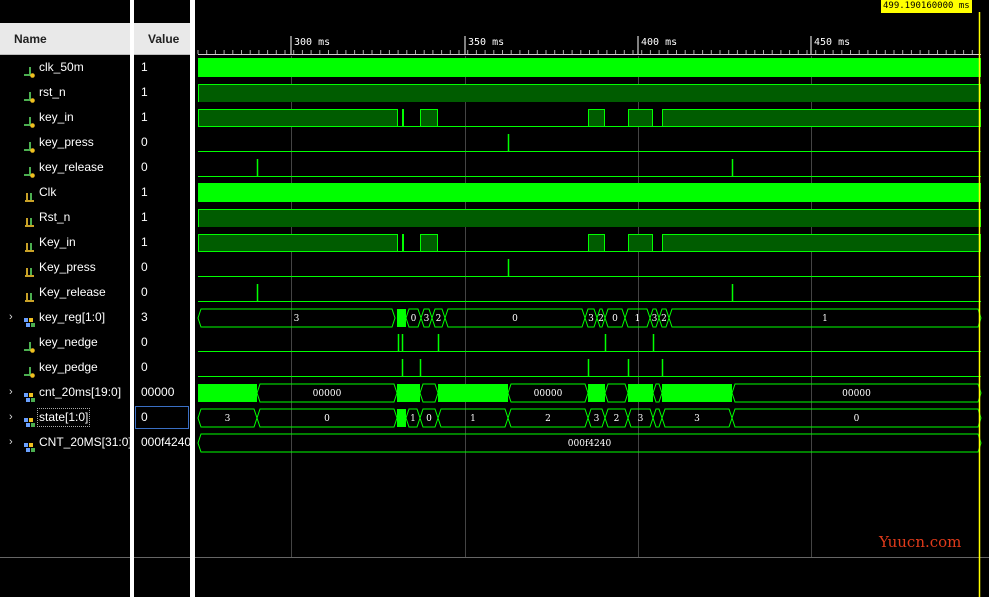  What do you see at coordinates (158, 392) in the screenshot?
I see `signal-value: 00000` at bounding box center [158, 392].